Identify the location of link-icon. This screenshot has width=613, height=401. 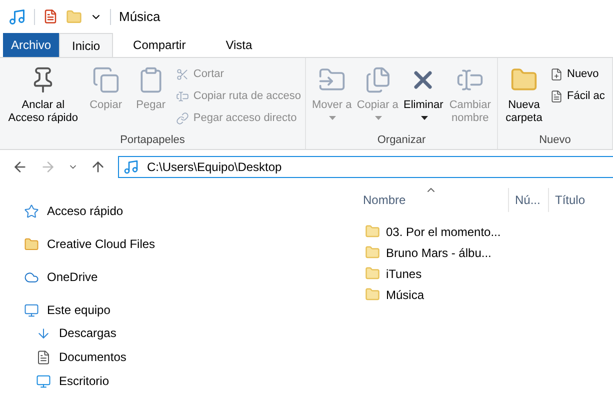
(183, 118).